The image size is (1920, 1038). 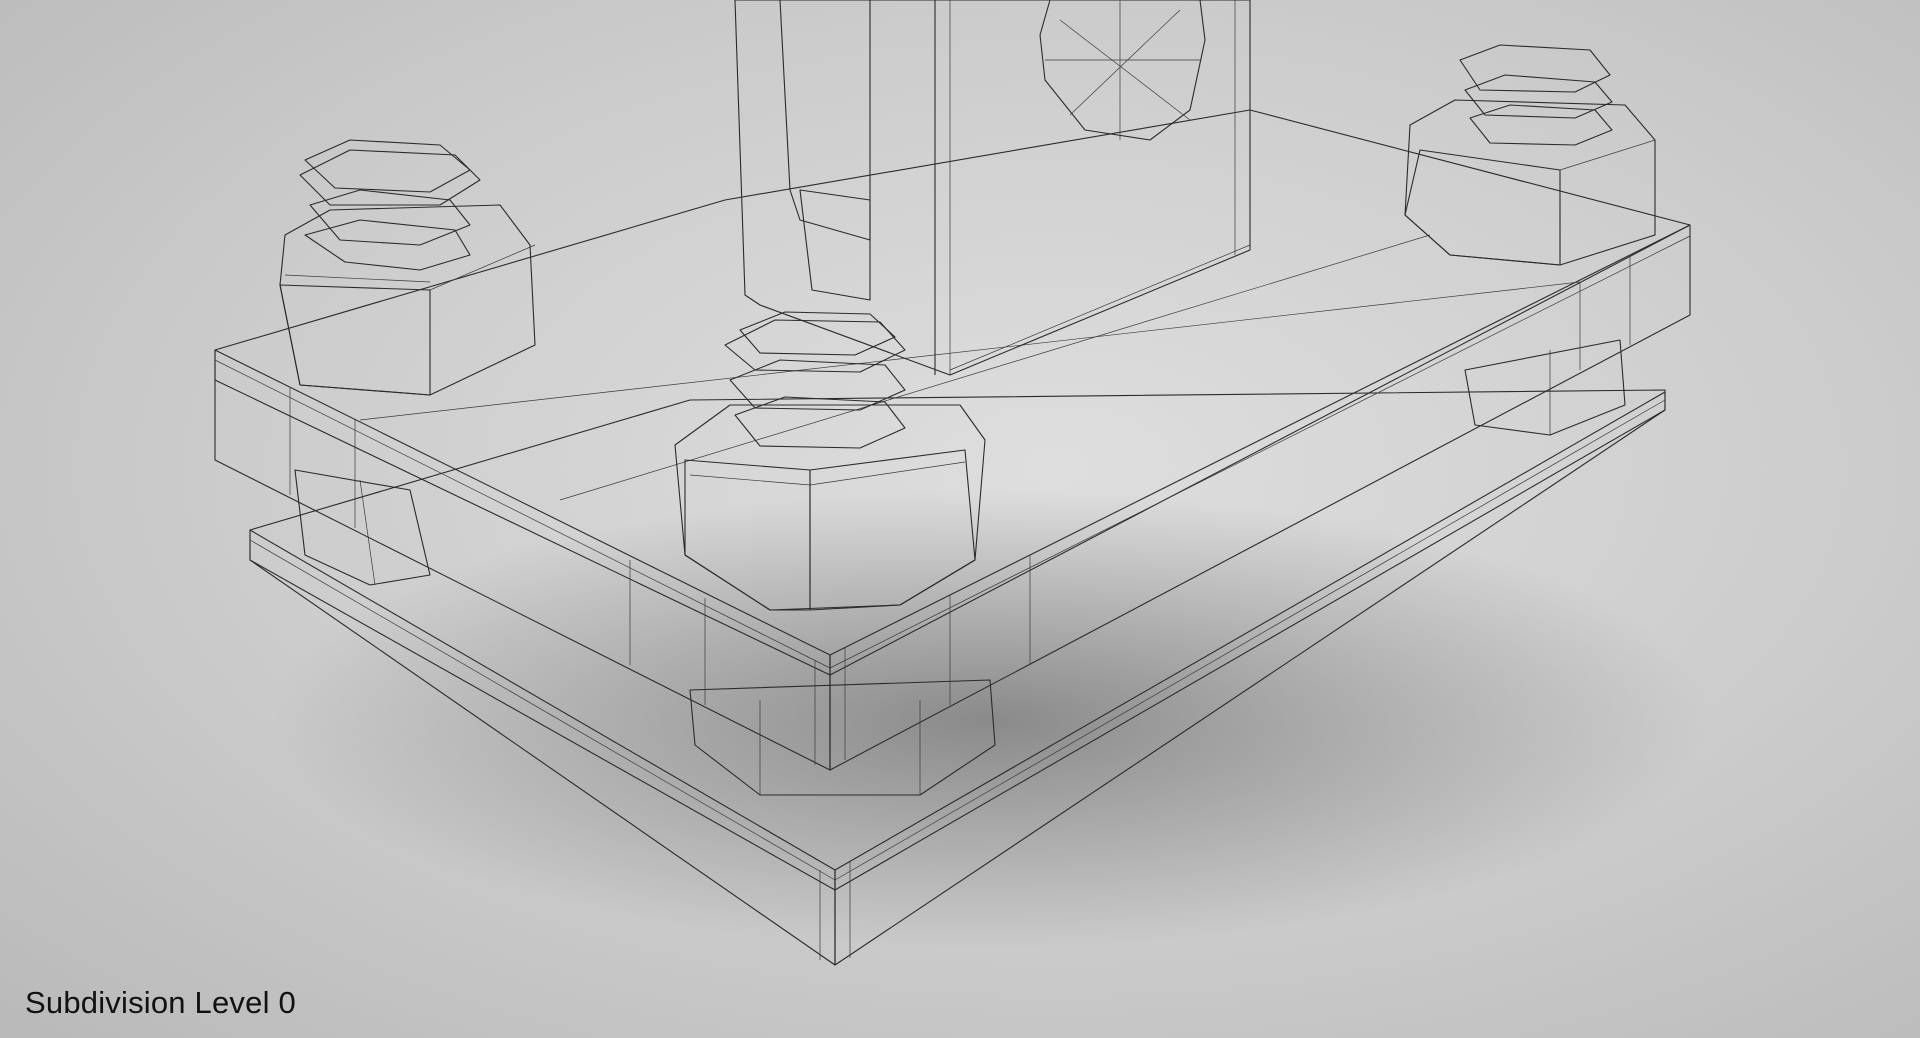 I want to click on nut-right, so click(x=1530, y=155).